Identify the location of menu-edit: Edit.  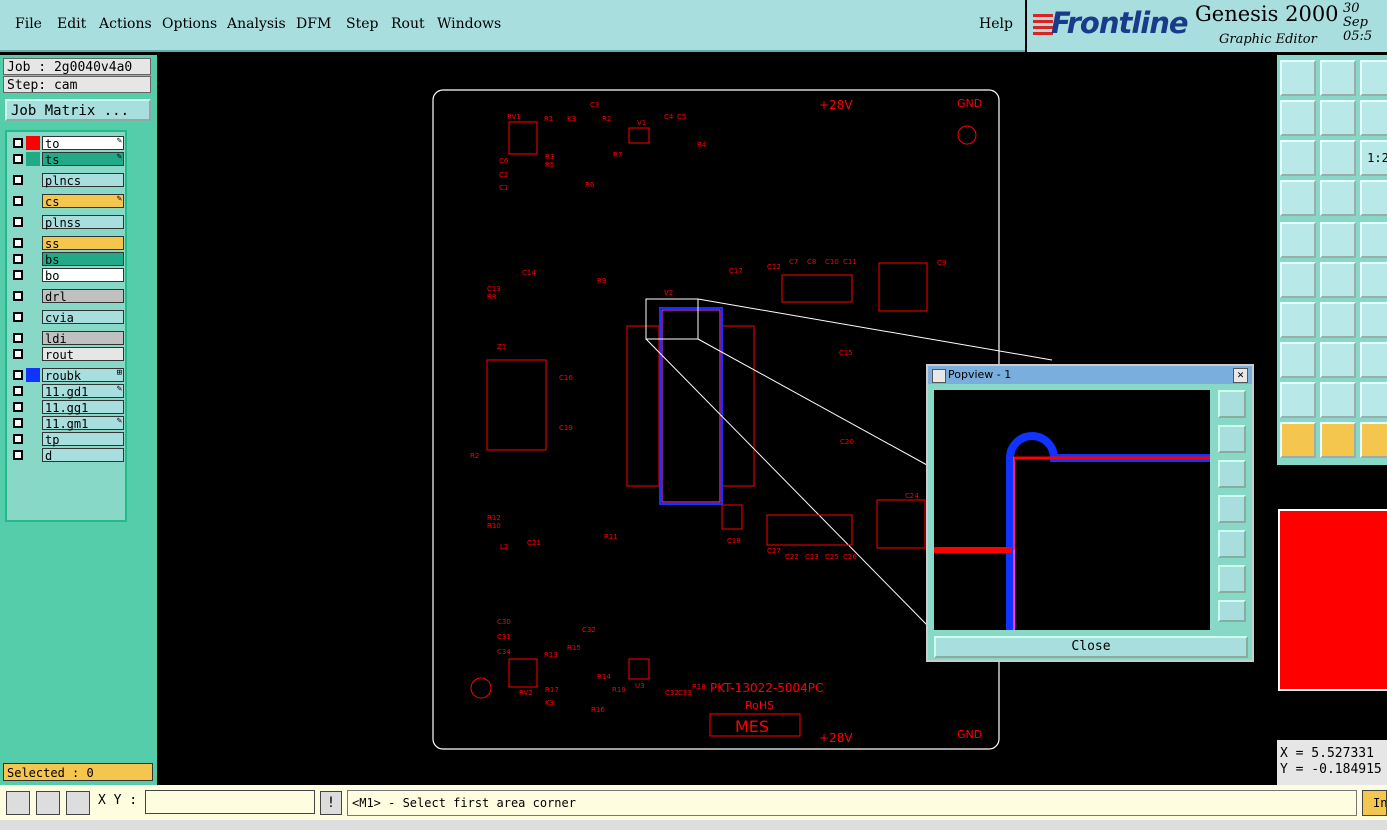
(71, 24).